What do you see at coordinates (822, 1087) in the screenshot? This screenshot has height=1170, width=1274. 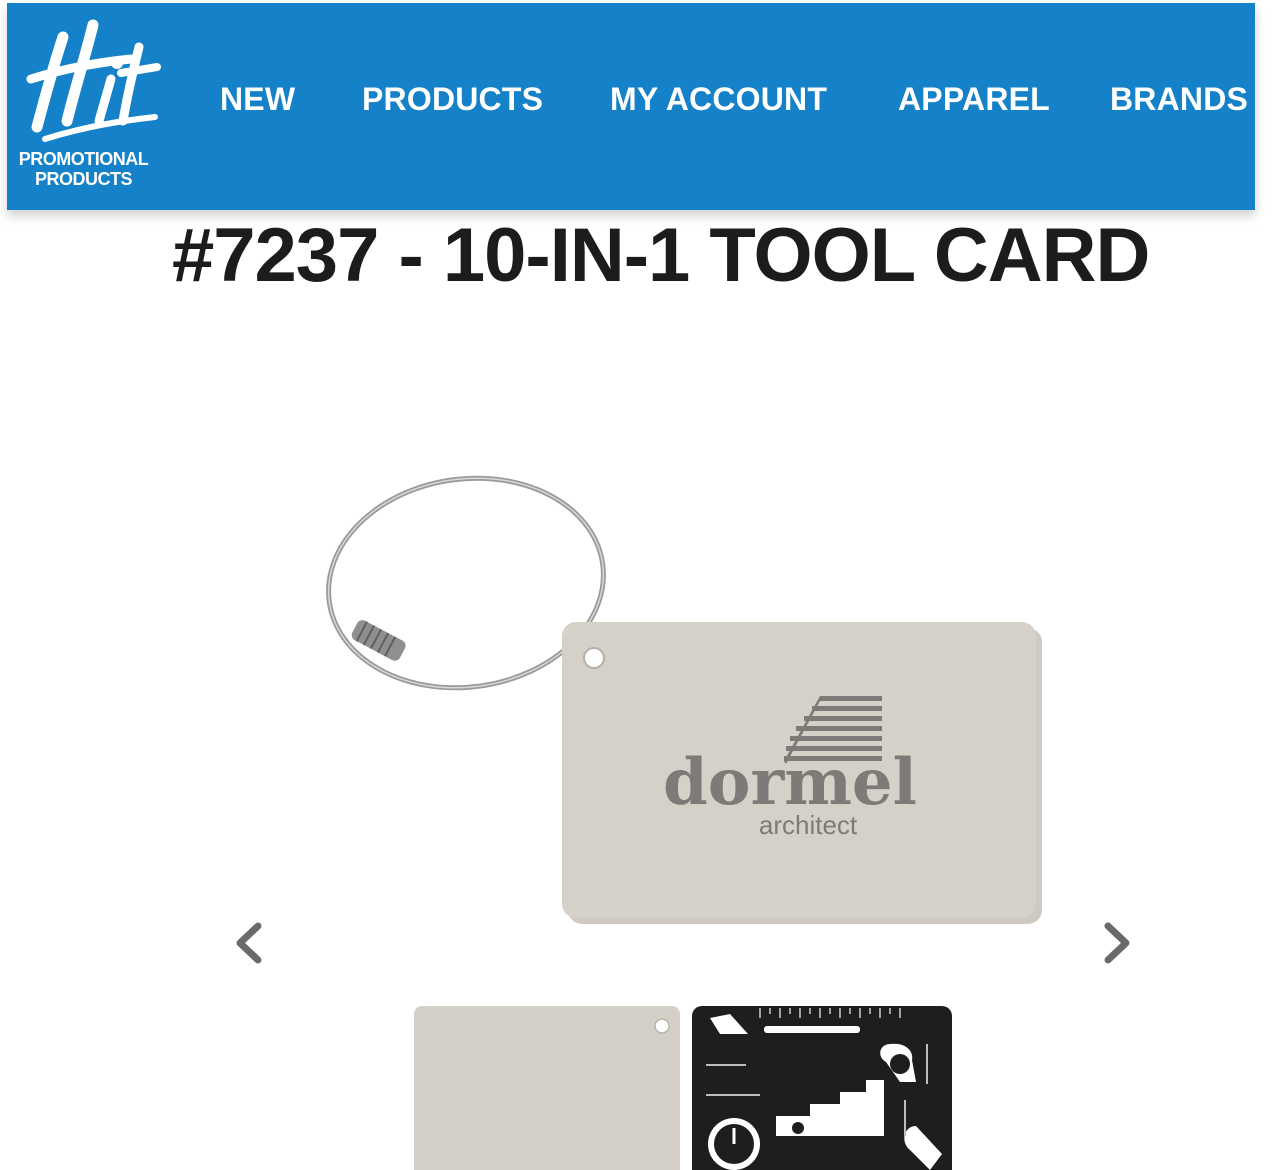 I see `thumbnail-tool-card` at bounding box center [822, 1087].